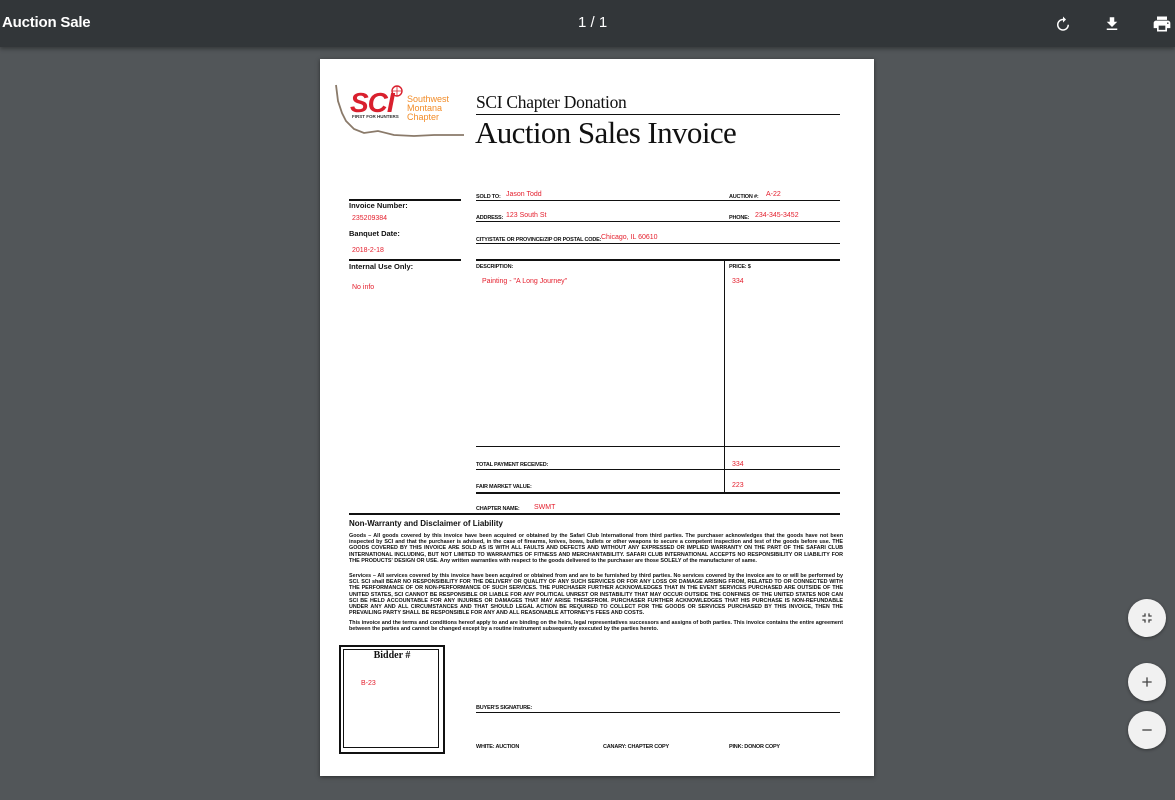  I want to click on copy-canary: CANARY: CHAPTER COPY, so click(636, 747).